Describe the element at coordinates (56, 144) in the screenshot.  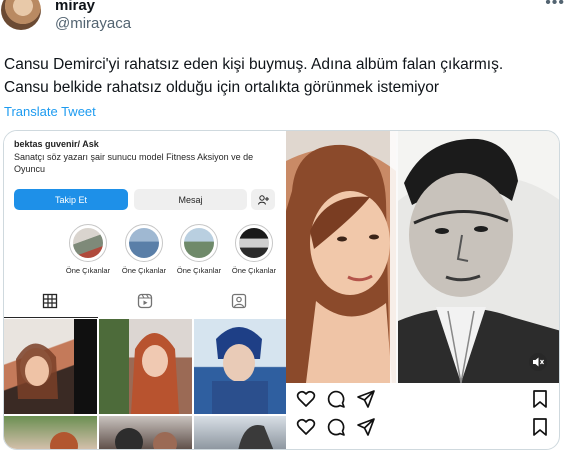
I see `ig-username: bektas guvenir/ Ask` at that location.